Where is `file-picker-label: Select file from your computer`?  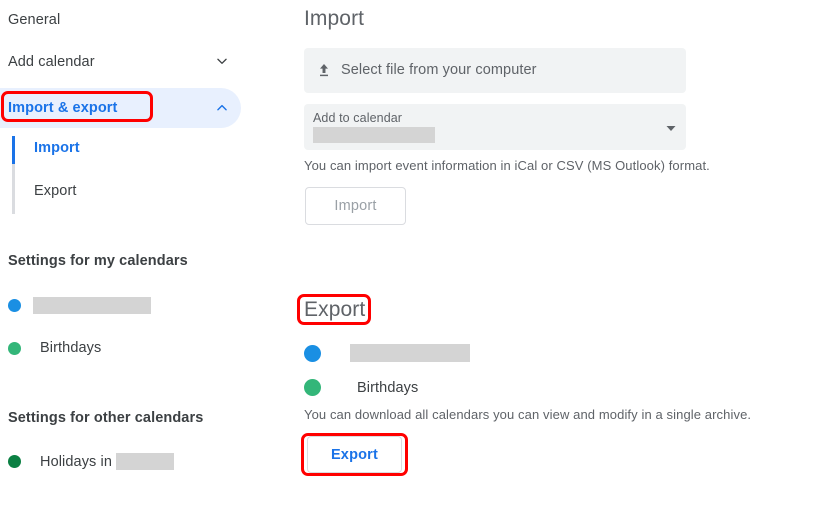 file-picker-label: Select file from your computer is located at coordinates (439, 70).